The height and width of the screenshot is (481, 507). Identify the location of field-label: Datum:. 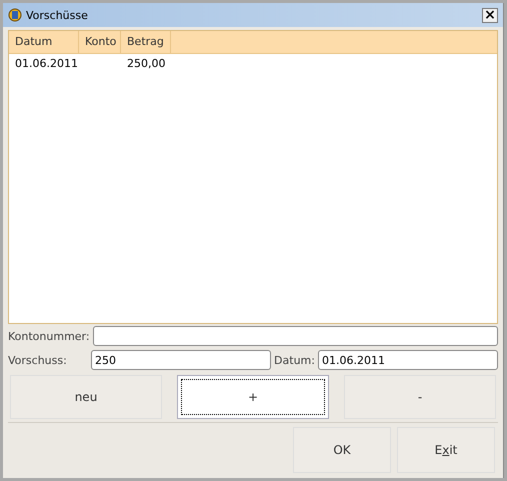
(294, 360).